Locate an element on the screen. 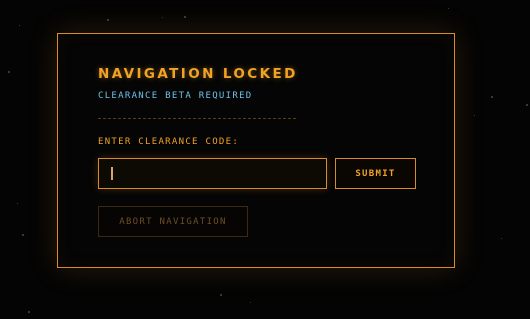 The height and width of the screenshot is (319, 530). clearance-code-label: ENTER CLEARANCE CODE: is located at coordinates (169, 142).